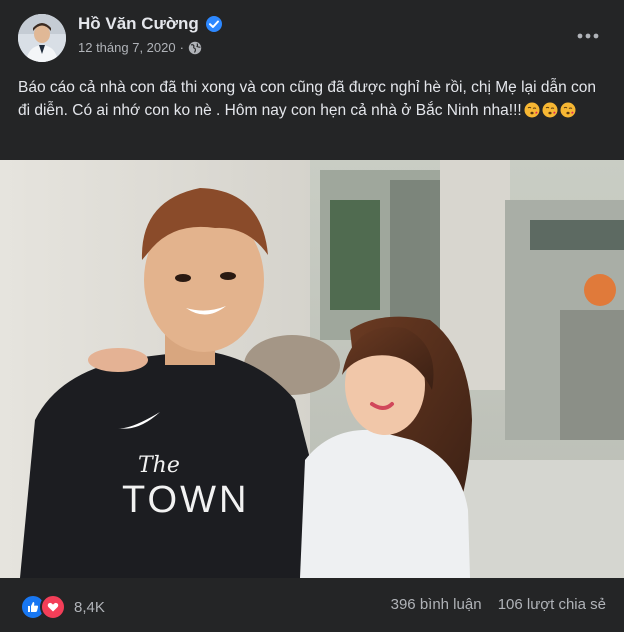  Describe the element at coordinates (195, 48) in the screenshot. I see `globe-icon` at that location.